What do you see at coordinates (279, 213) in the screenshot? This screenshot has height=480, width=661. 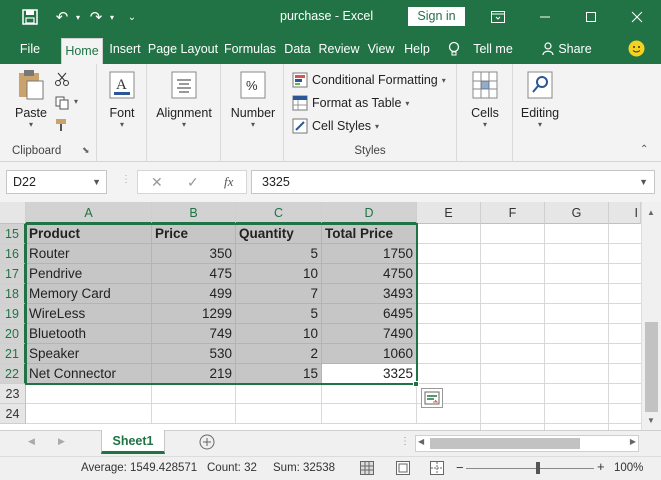 I see `column-header-c: C` at bounding box center [279, 213].